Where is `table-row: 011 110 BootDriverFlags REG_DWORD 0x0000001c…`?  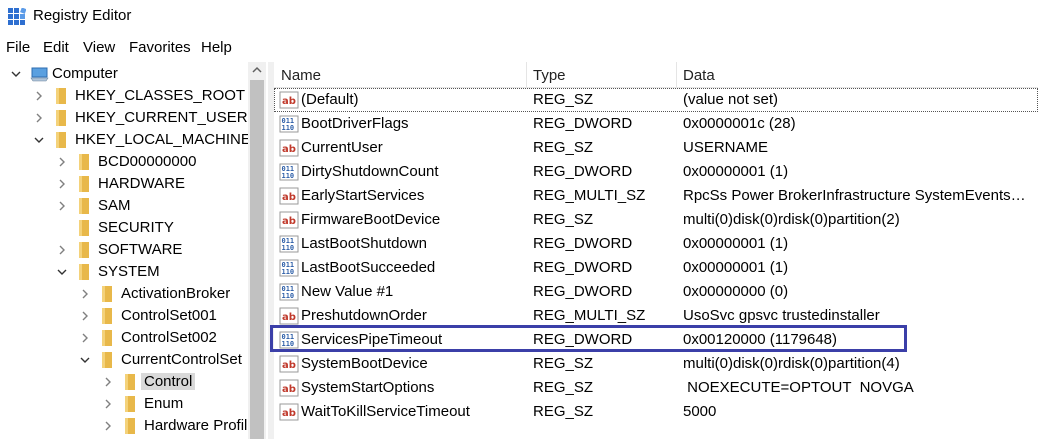
table-row: 011 110 BootDriverFlags REG_DWORD 0x0000001c… is located at coordinates (656, 124).